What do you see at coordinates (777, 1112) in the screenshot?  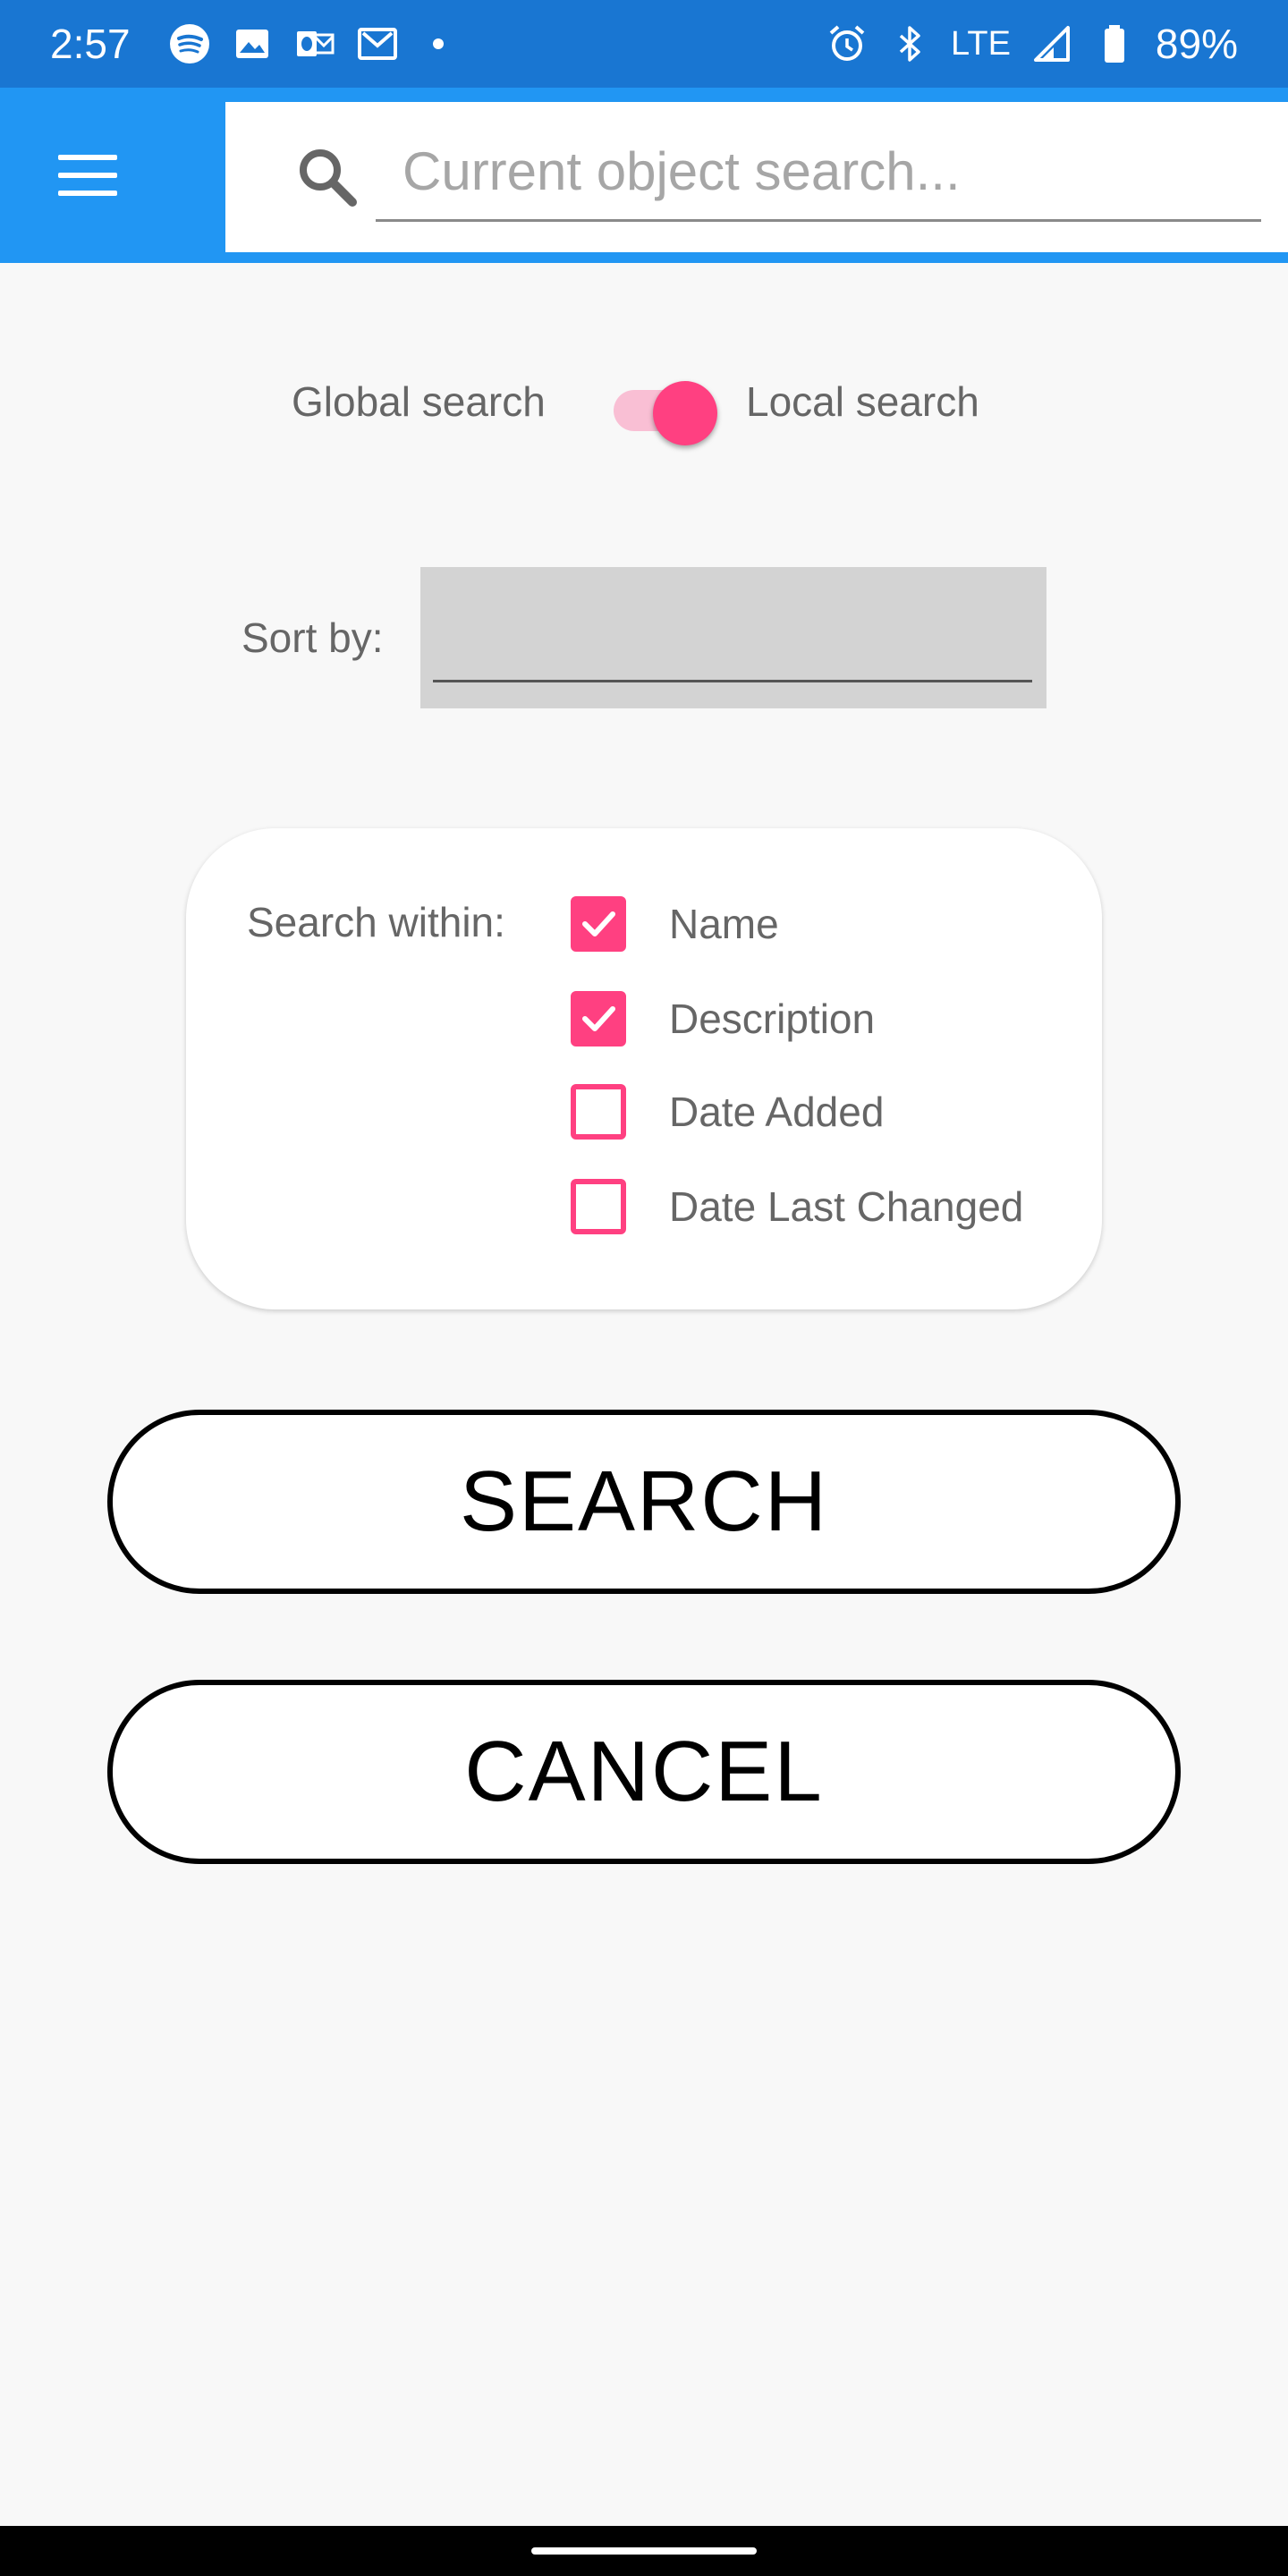 I see `date-added-checkbox-label: Date Added` at bounding box center [777, 1112].